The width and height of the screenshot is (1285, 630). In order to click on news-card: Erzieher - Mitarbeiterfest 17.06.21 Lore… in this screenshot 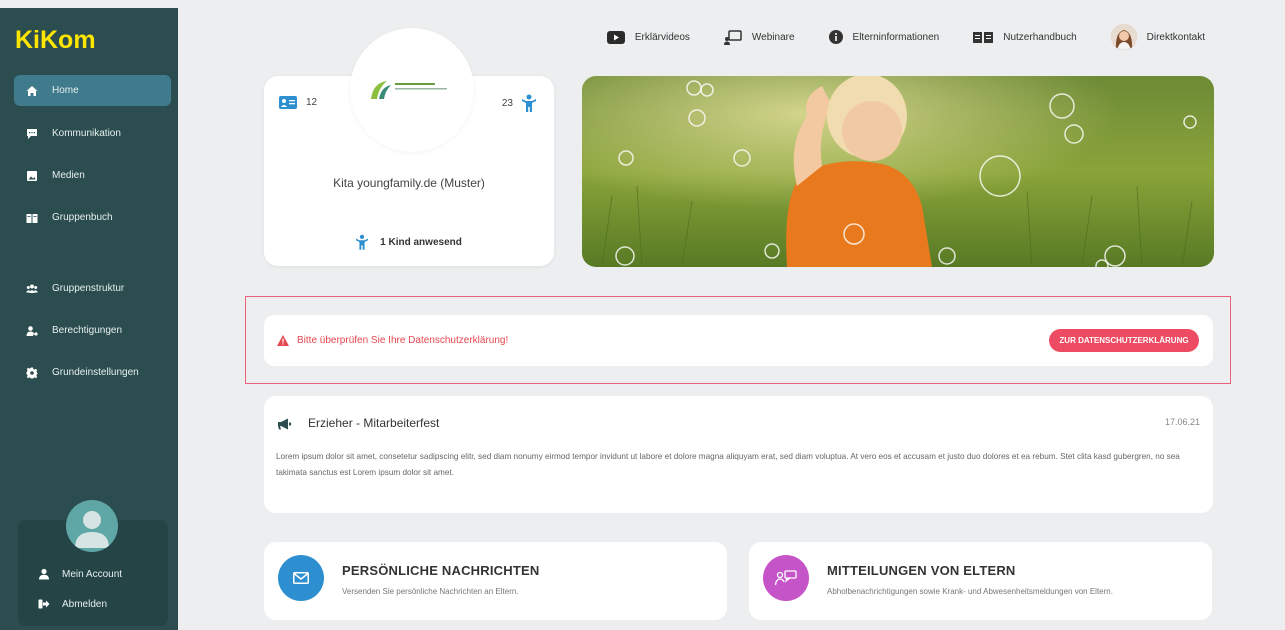, I will do `click(738, 454)`.